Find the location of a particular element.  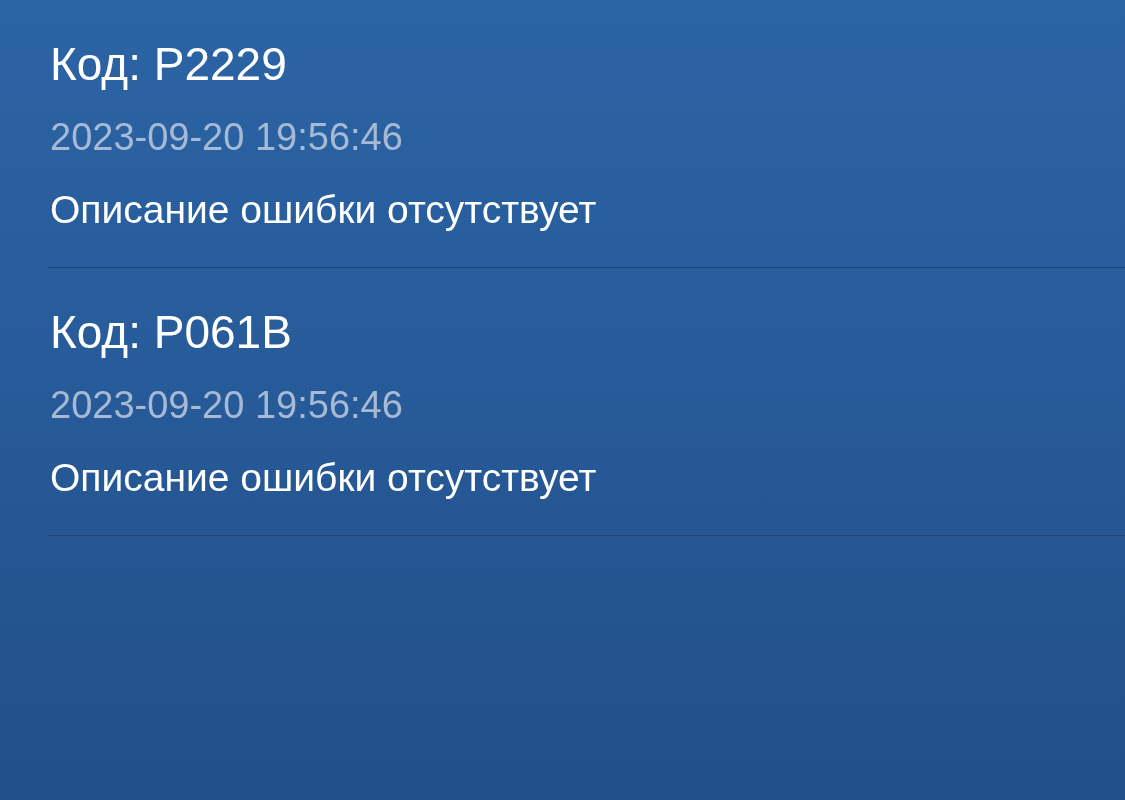

error-code: Код: P2229 is located at coordinates (168, 64).